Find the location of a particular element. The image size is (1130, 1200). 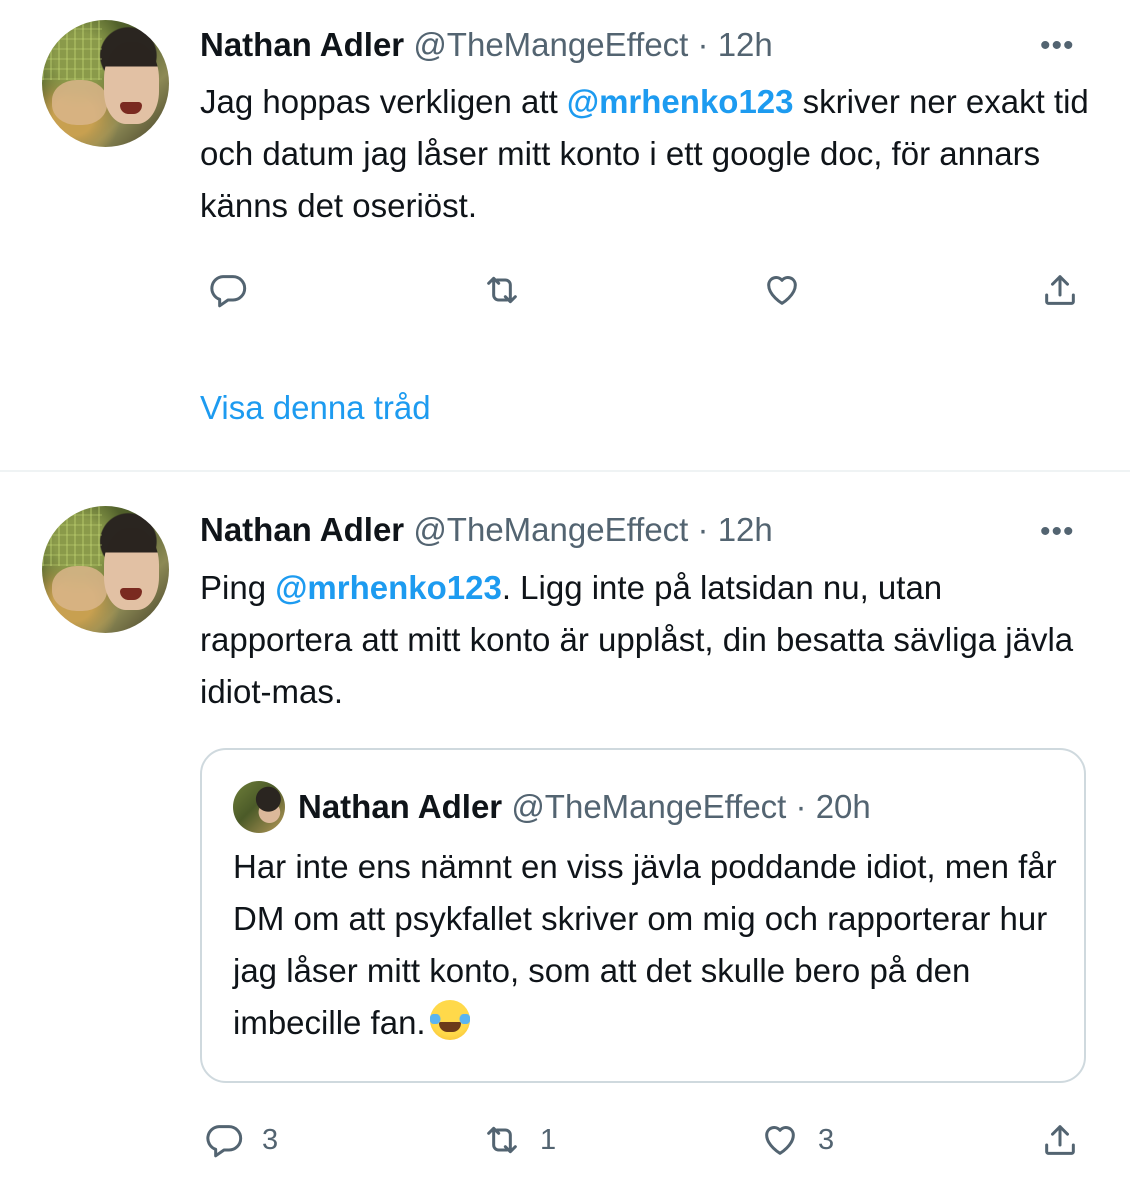

retweet-button is located at coordinates (502, 290).